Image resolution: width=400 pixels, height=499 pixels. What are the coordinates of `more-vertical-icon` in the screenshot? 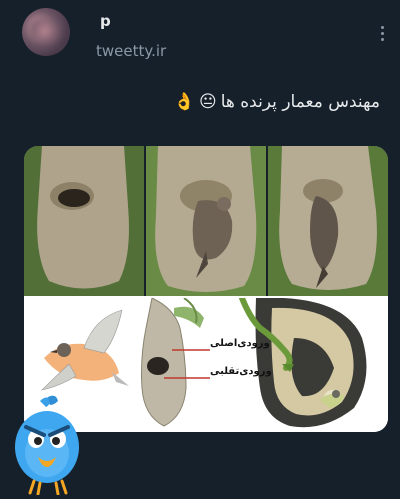 It's located at (382, 35).